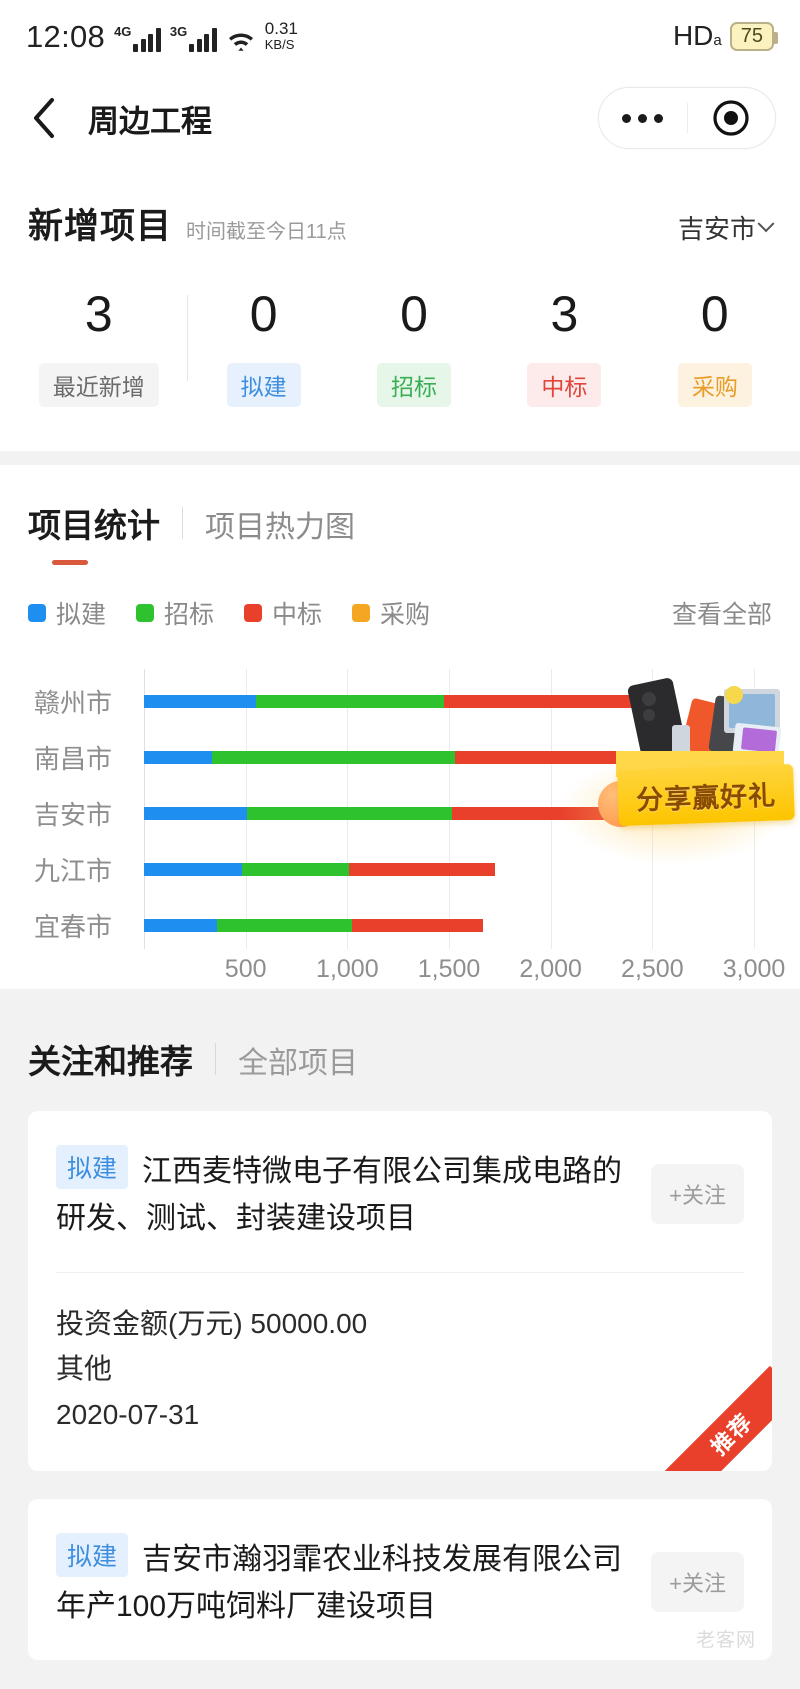  I want to click on stat-label: 最近新增, so click(98, 385).